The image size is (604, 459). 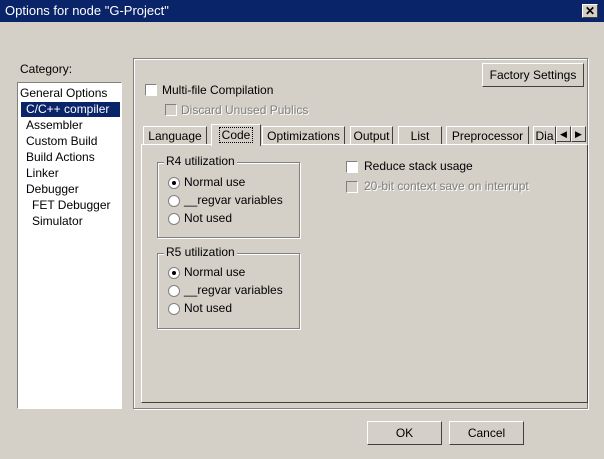 What do you see at coordinates (71, 205) in the screenshot?
I see `category-item: FET Debugger` at bounding box center [71, 205].